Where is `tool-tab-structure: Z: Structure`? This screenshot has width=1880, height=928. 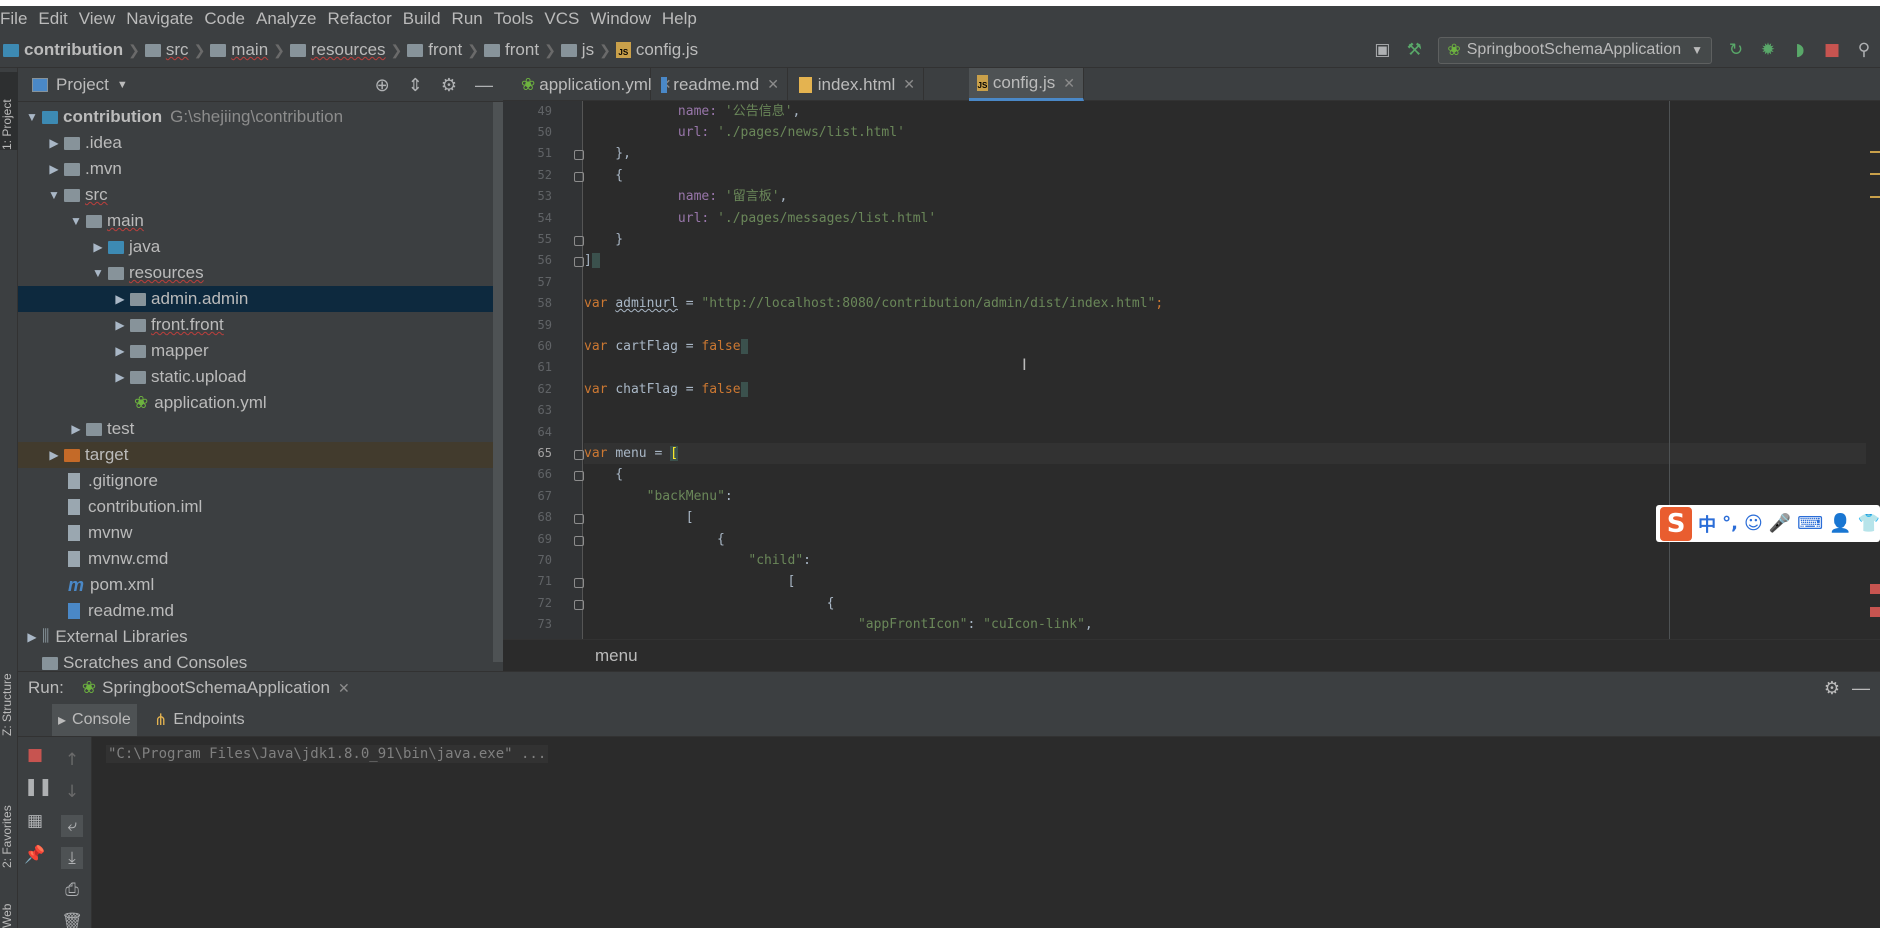 tool-tab-structure: Z: Structure is located at coordinates (9, 696).